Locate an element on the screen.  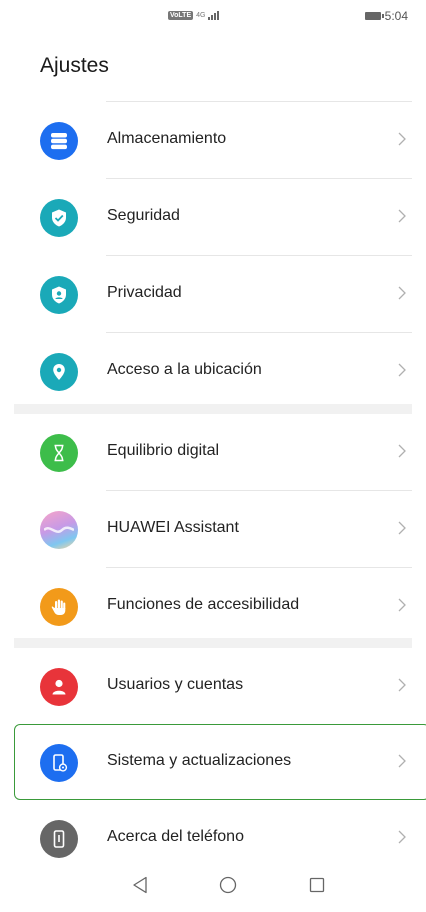
hourglass-icon is located at coordinates (59, 453).